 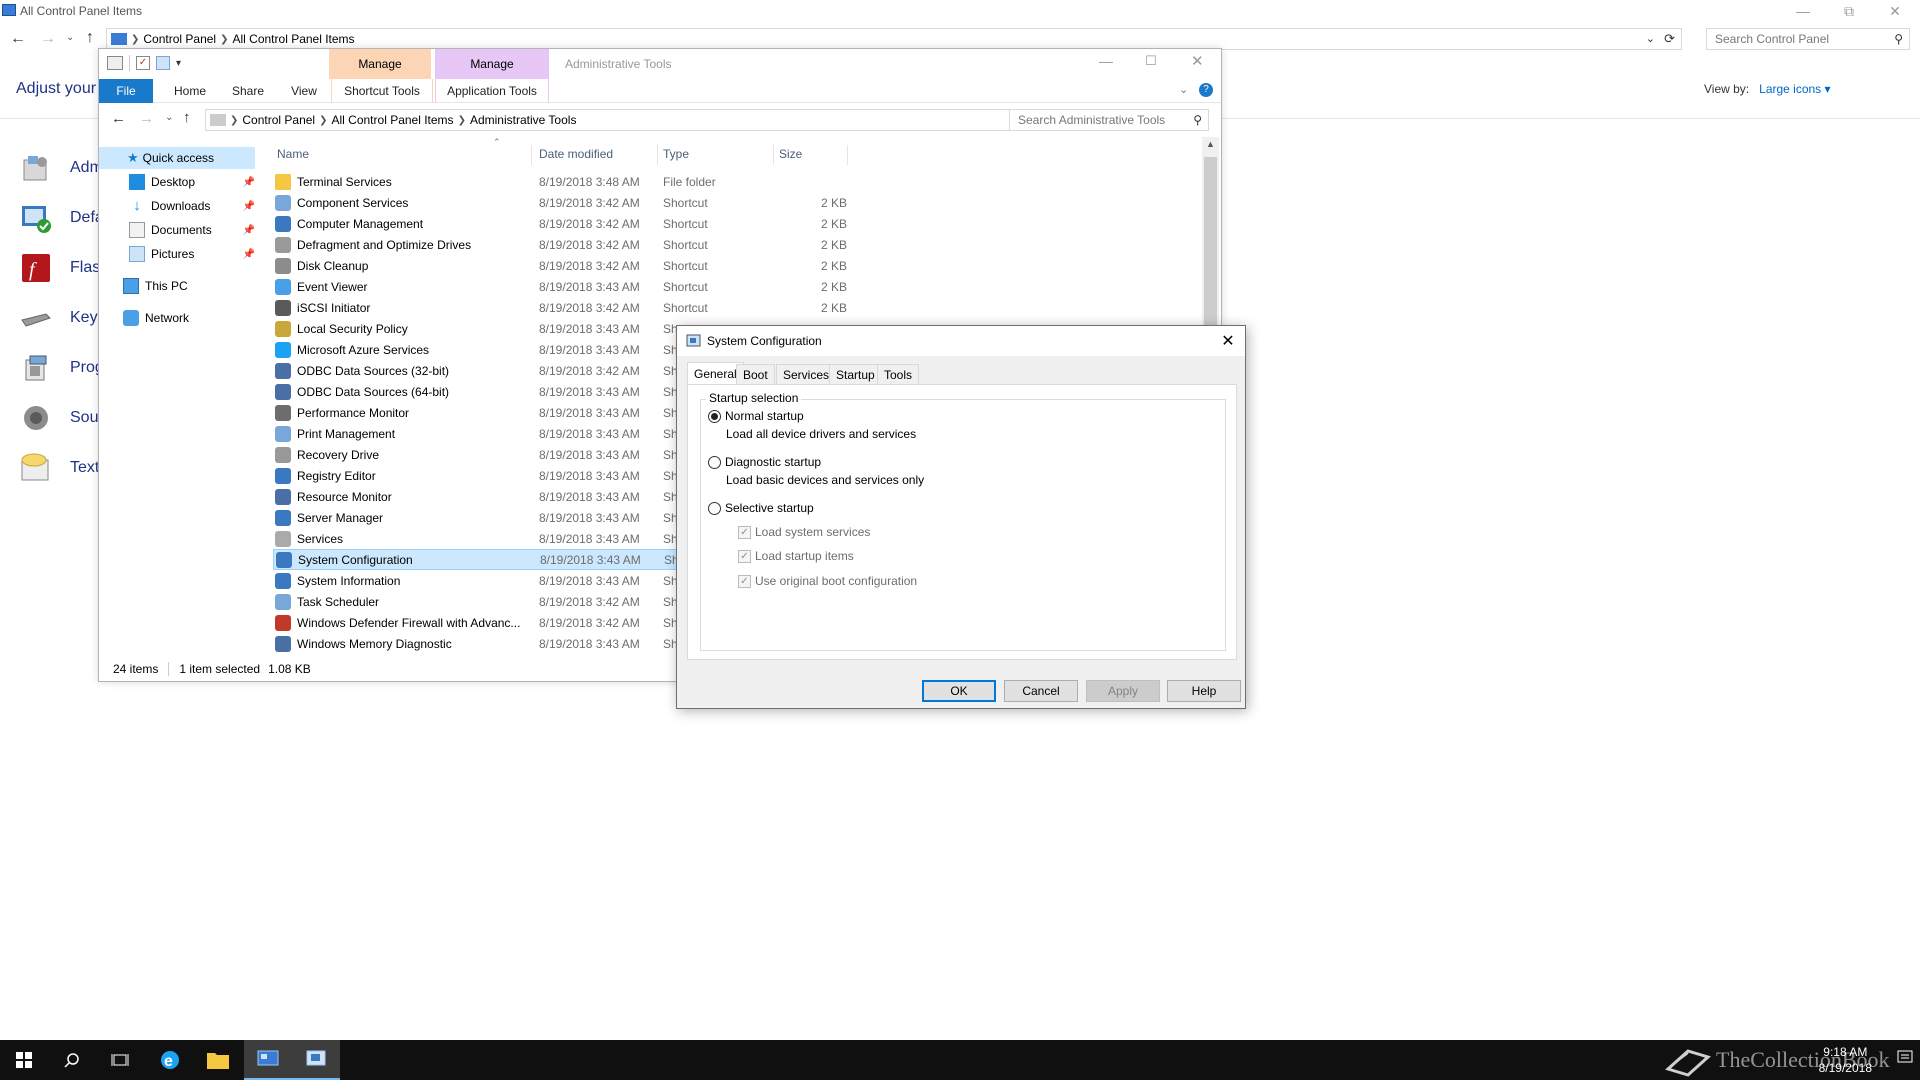 What do you see at coordinates (304, 91) in the screenshot?
I see `tab-view: View` at bounding box center [304, 91].